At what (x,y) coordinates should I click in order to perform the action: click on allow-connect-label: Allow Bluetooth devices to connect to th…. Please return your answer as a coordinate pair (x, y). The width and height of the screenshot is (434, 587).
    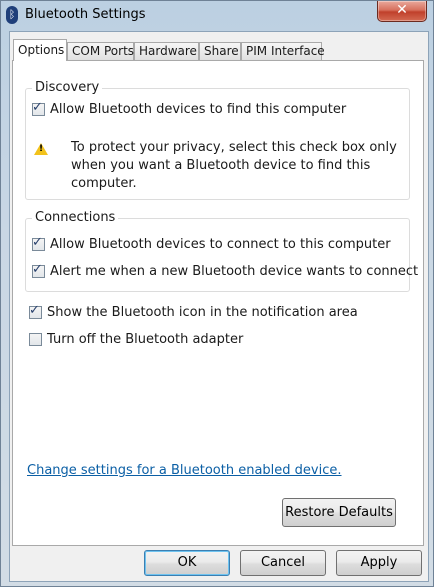
    Looking at the image, I should click on (220, 244).